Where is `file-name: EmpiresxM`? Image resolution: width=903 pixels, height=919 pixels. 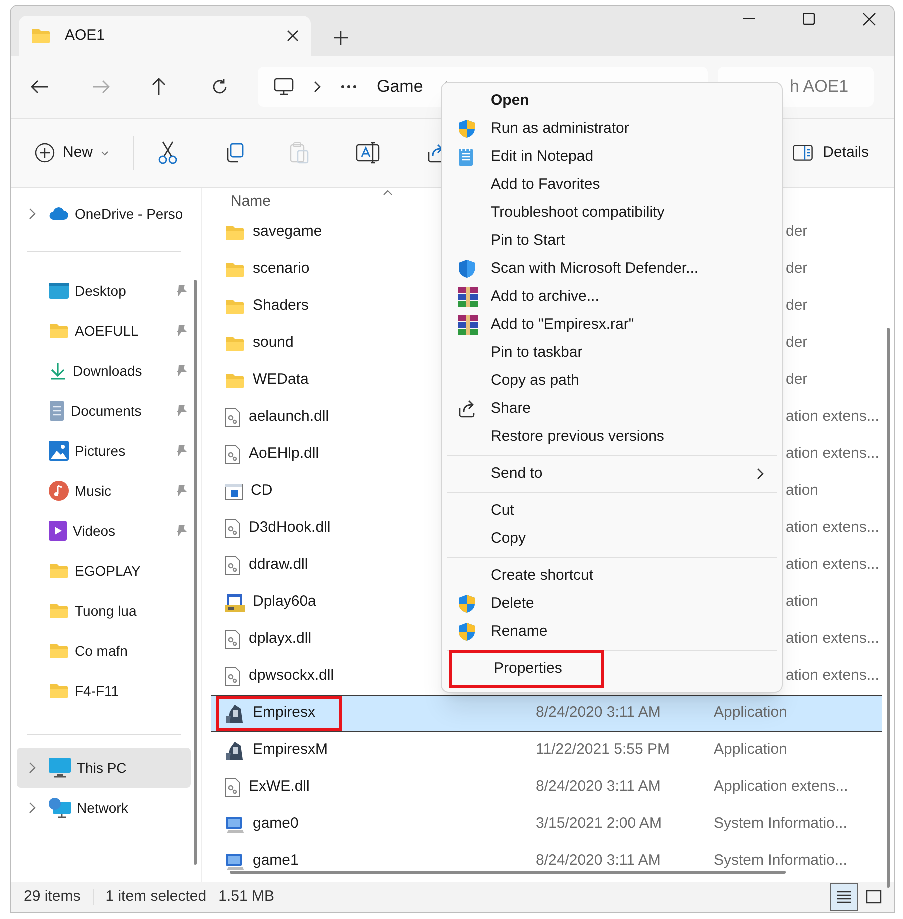 file-name: EmpiresxM is located at coordinates (290, 750).